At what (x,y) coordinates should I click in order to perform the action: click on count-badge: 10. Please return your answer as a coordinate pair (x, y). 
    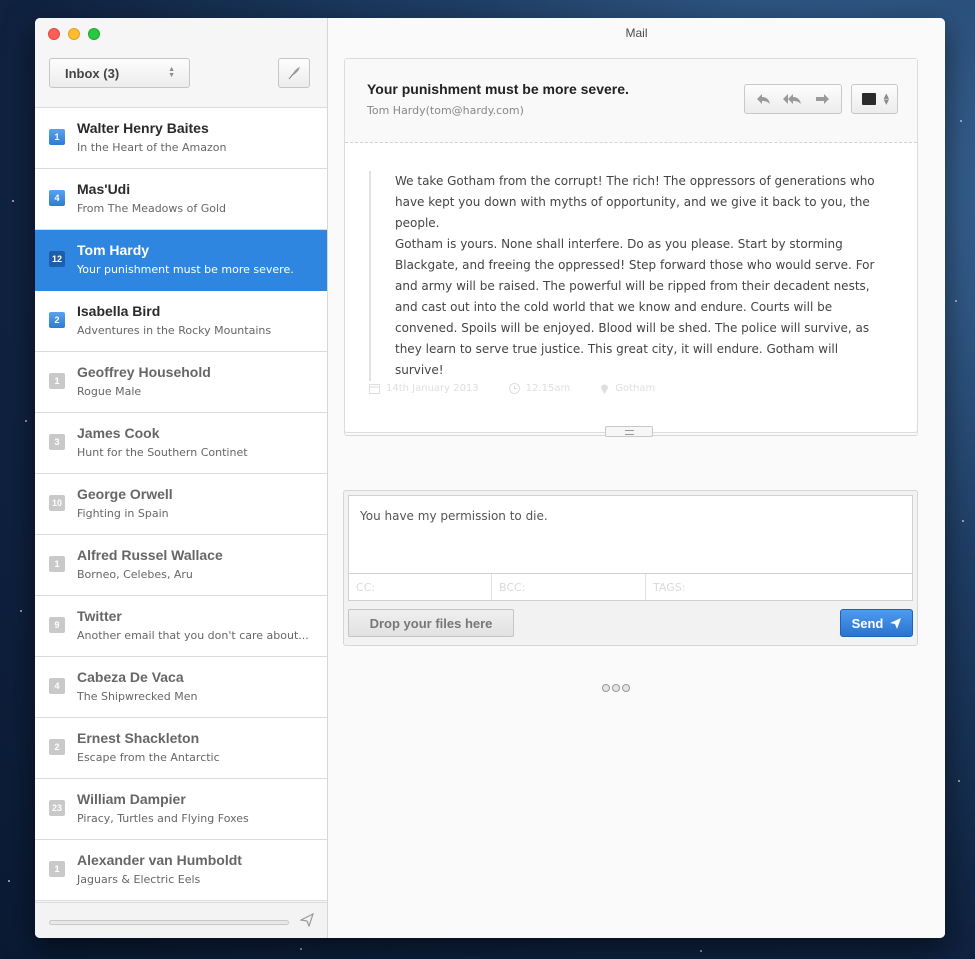
    Looking at the image, I should click on (57, 503).